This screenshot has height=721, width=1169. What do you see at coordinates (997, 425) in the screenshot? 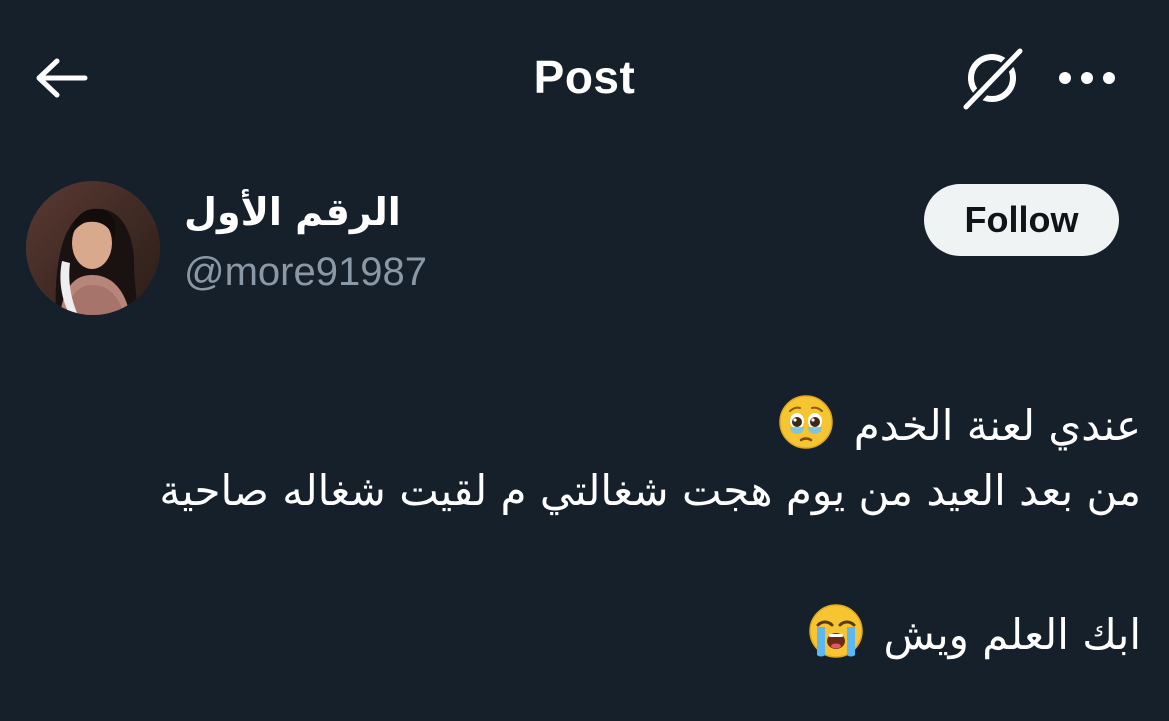
I see `post-text-segment: عندي لعنة الخدم` at bounding box center [997, 425].